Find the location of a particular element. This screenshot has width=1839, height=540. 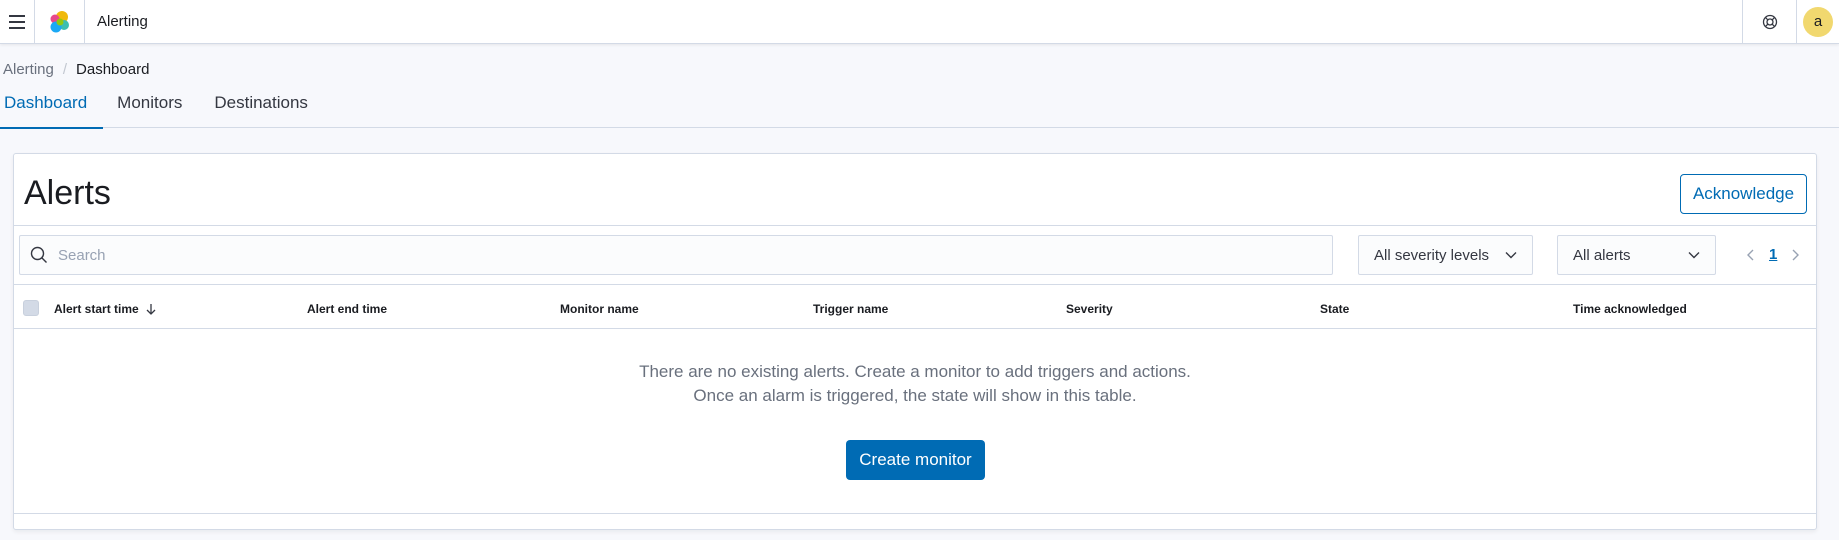

tab-monitors: Monitors is located at coordinates (150, 108).